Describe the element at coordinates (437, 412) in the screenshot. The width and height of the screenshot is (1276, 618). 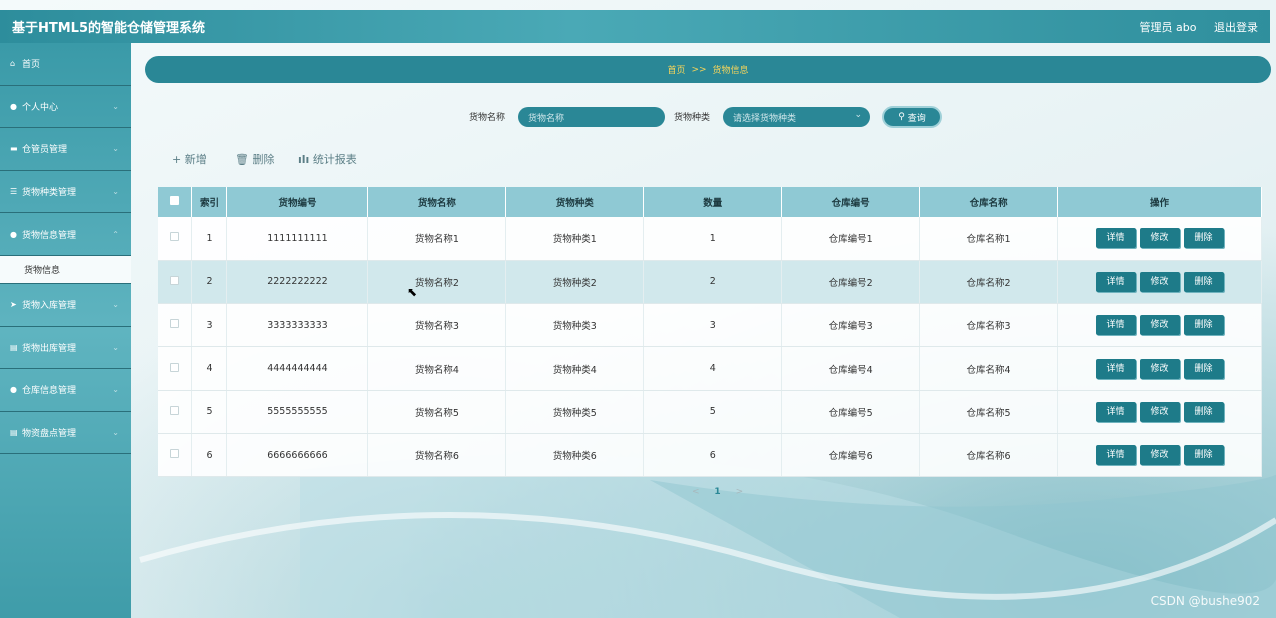
I see `cell-name: 货物名称5` at that location.